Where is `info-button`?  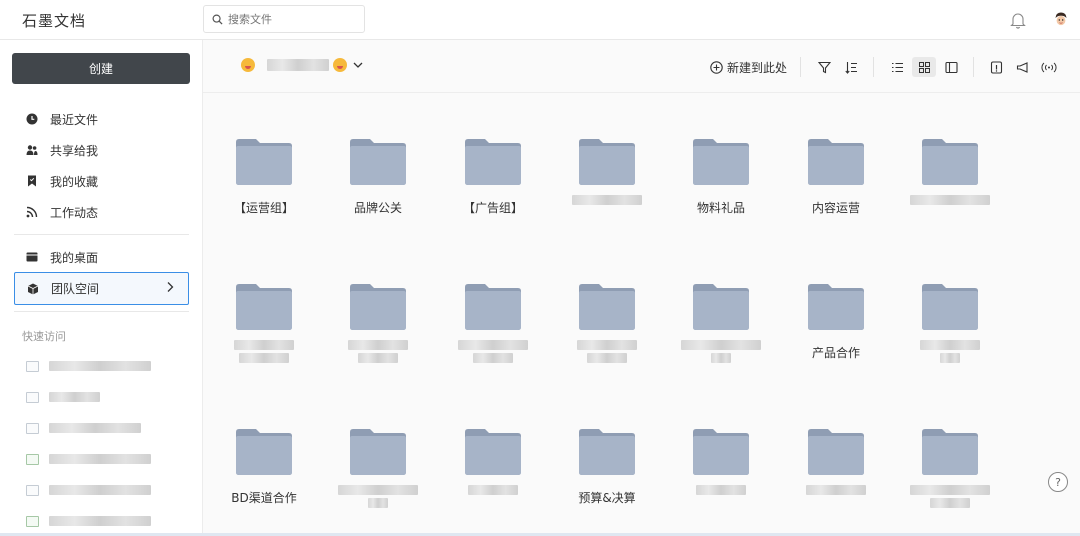
info-button is located at coordinates (996, 67).